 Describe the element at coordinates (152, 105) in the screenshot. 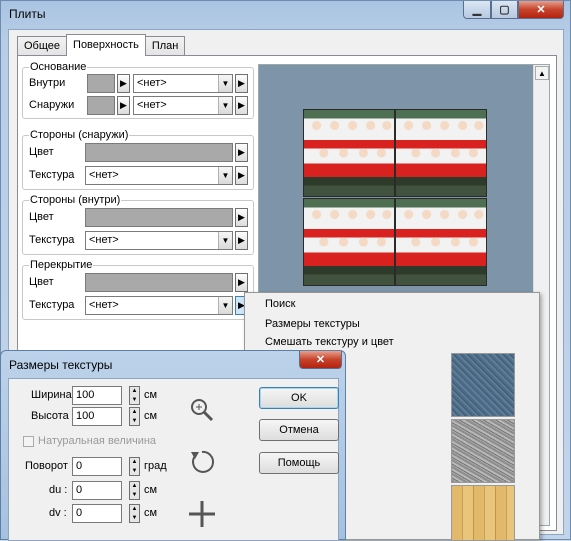

I see `outside-texture-value: <нет>` at that location.